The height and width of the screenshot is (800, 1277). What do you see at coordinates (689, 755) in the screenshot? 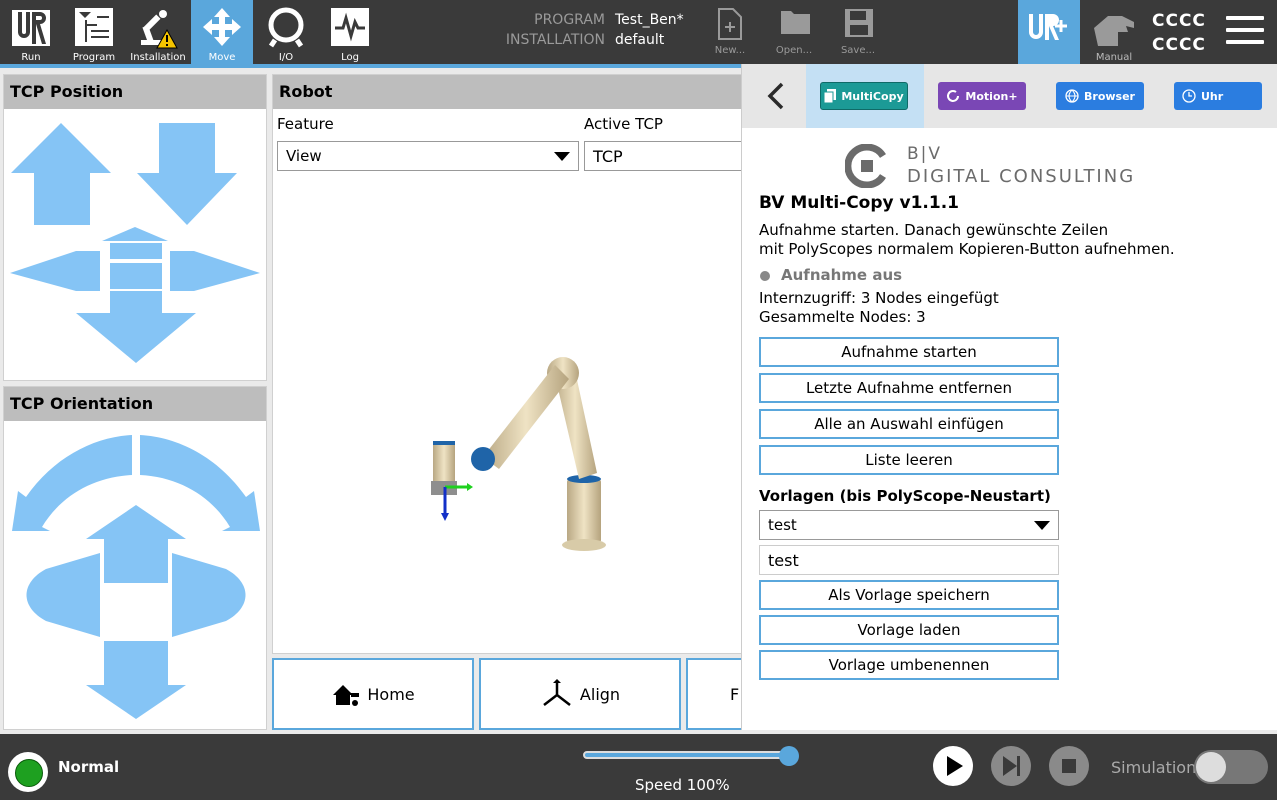
I see `speed-slider` at bounding box center [689, 755].